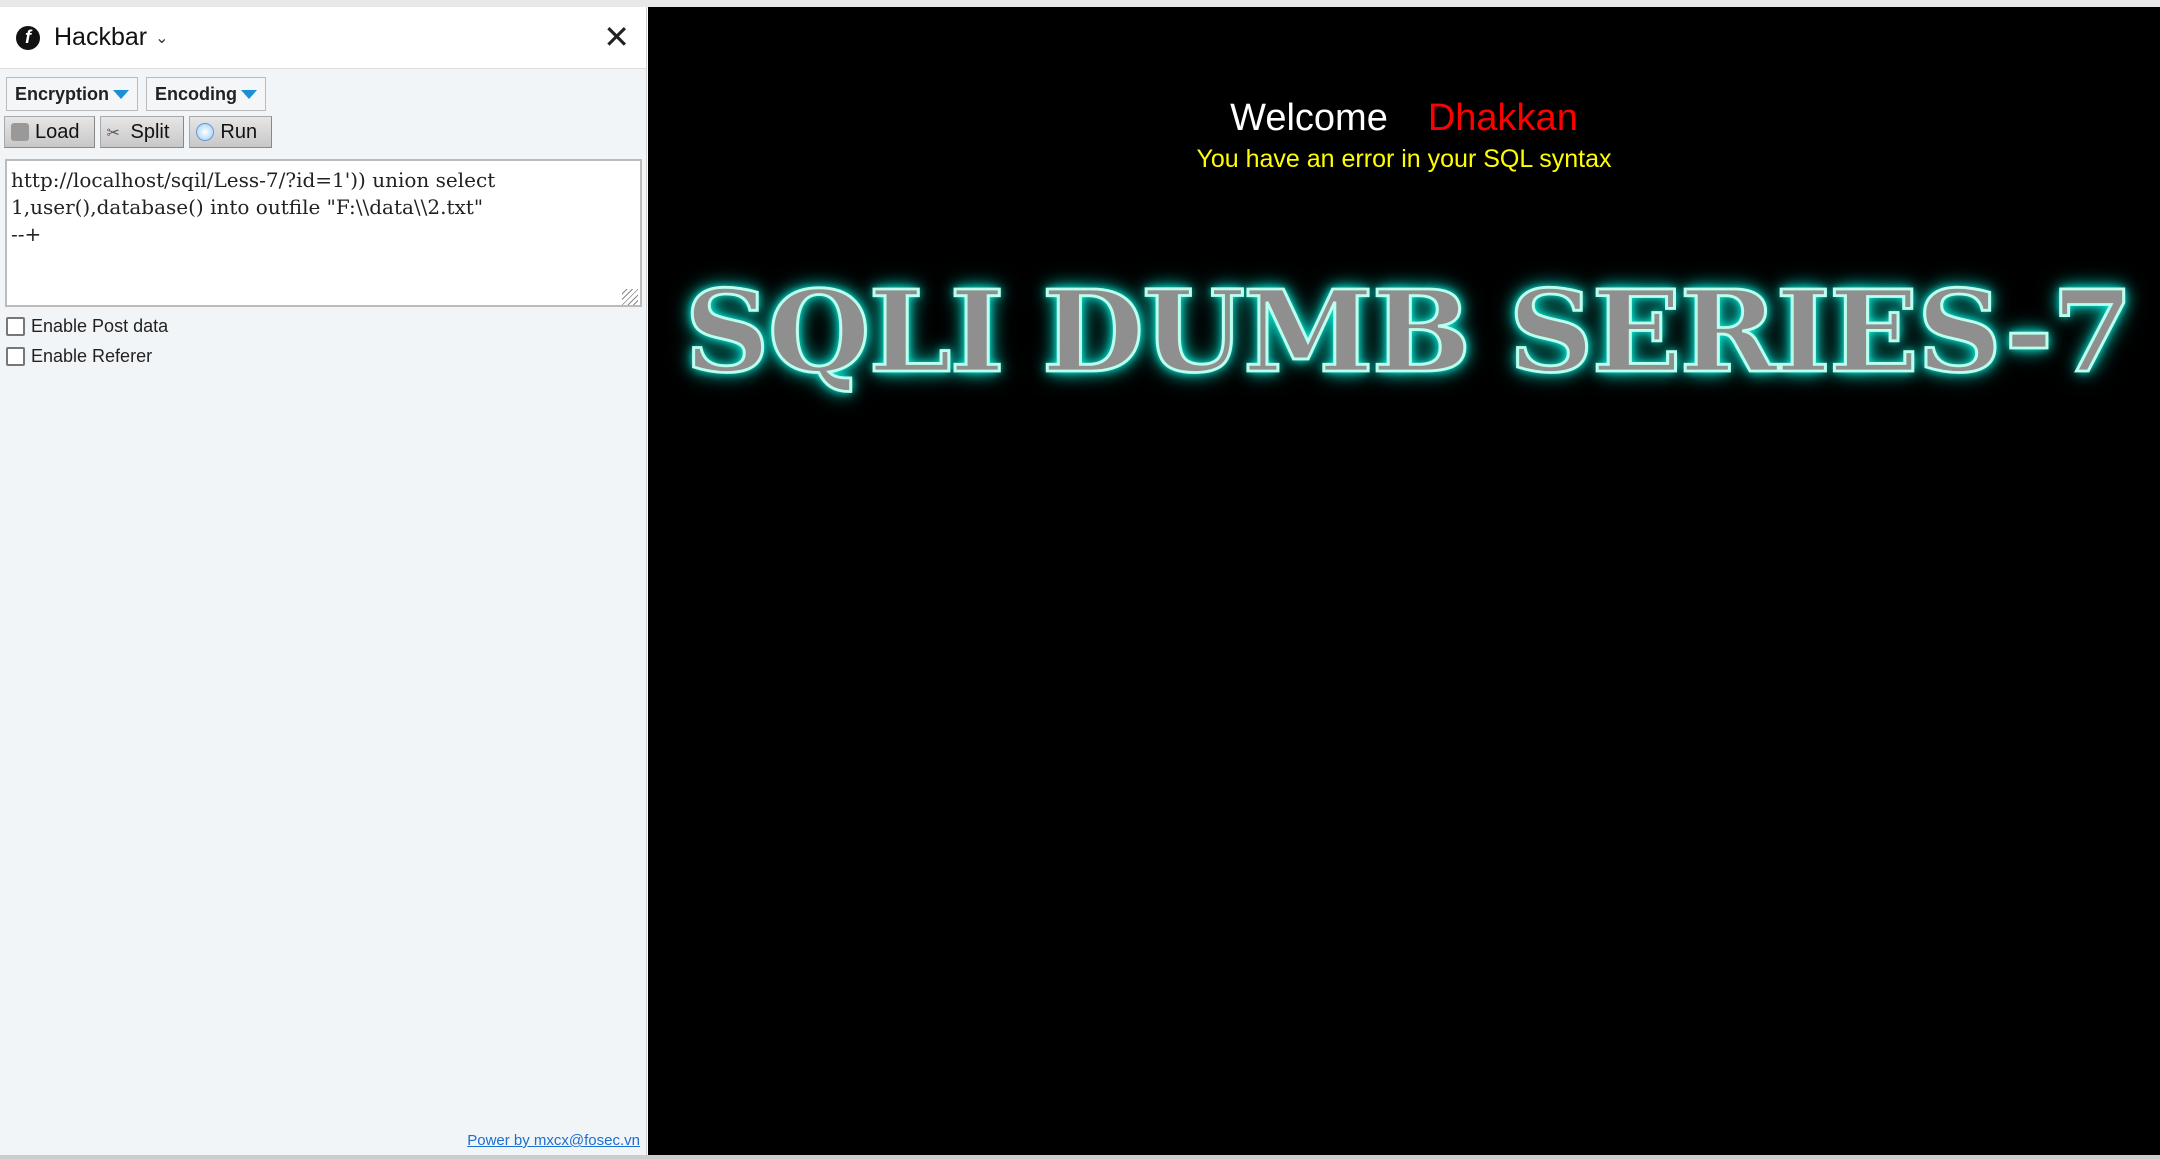 The image size is (2160, 1159). What do you see at coordinates (100, 37) in the screenshot?
I see `sidebar-title: Hackbar` at bounding box center [100, 37].